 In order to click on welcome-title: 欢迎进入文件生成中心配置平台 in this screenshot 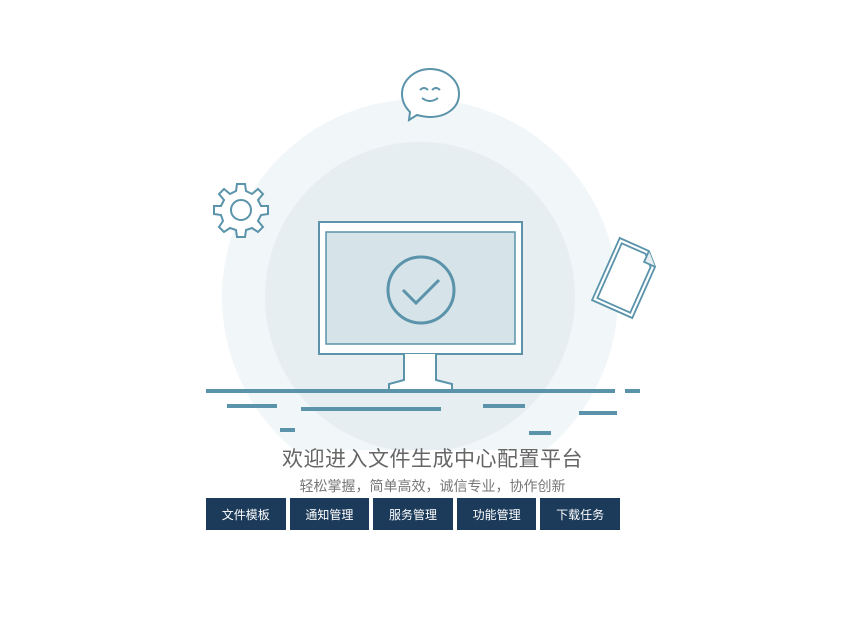, I will do `click(432, 459)`.